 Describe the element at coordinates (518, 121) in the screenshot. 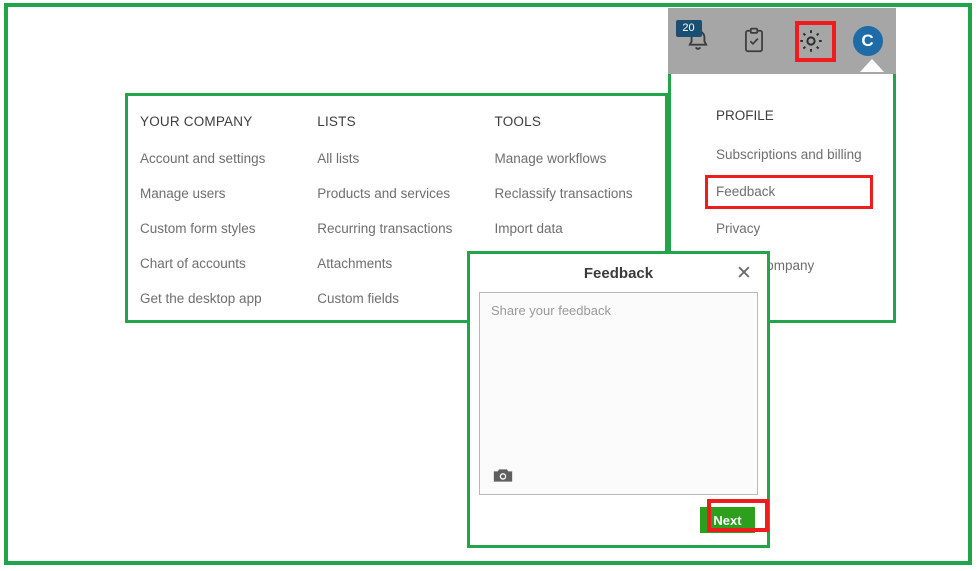

I see `column-heading: TOOLS` at that location.